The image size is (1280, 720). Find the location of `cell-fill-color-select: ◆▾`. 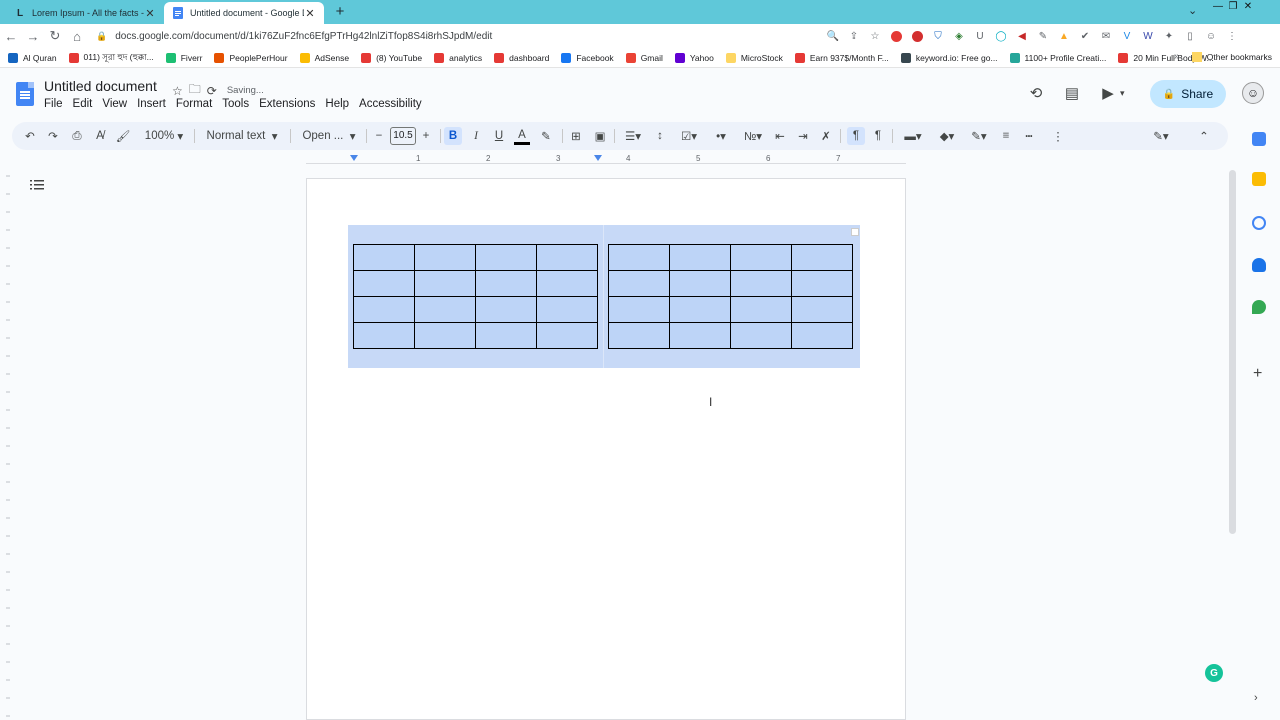

cell-fill-color-select: ◆▾ is located at coordinates (947, 136).